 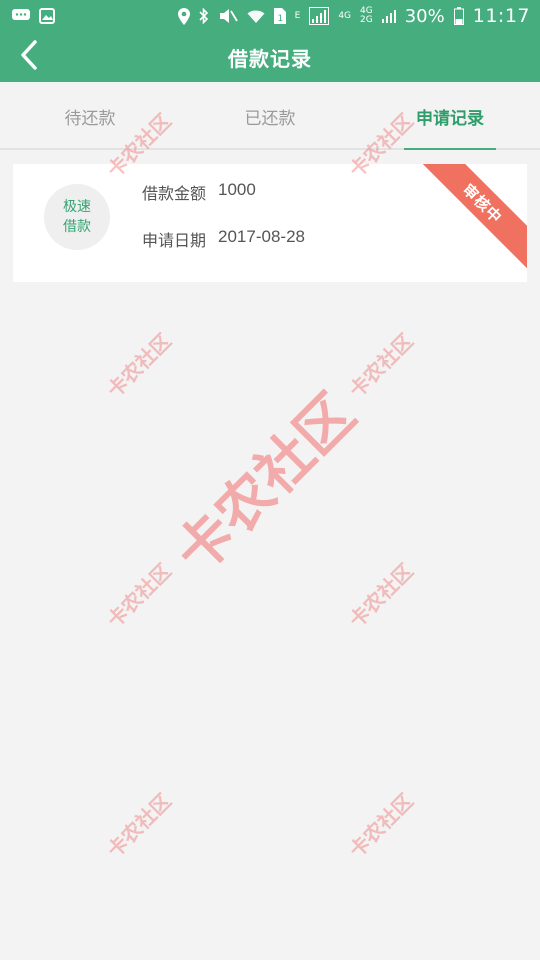 What do you see at coordinates (471, 217) in the screenshot?
I see `status-ribbon: 审核中` at bounding box center [471, 217].